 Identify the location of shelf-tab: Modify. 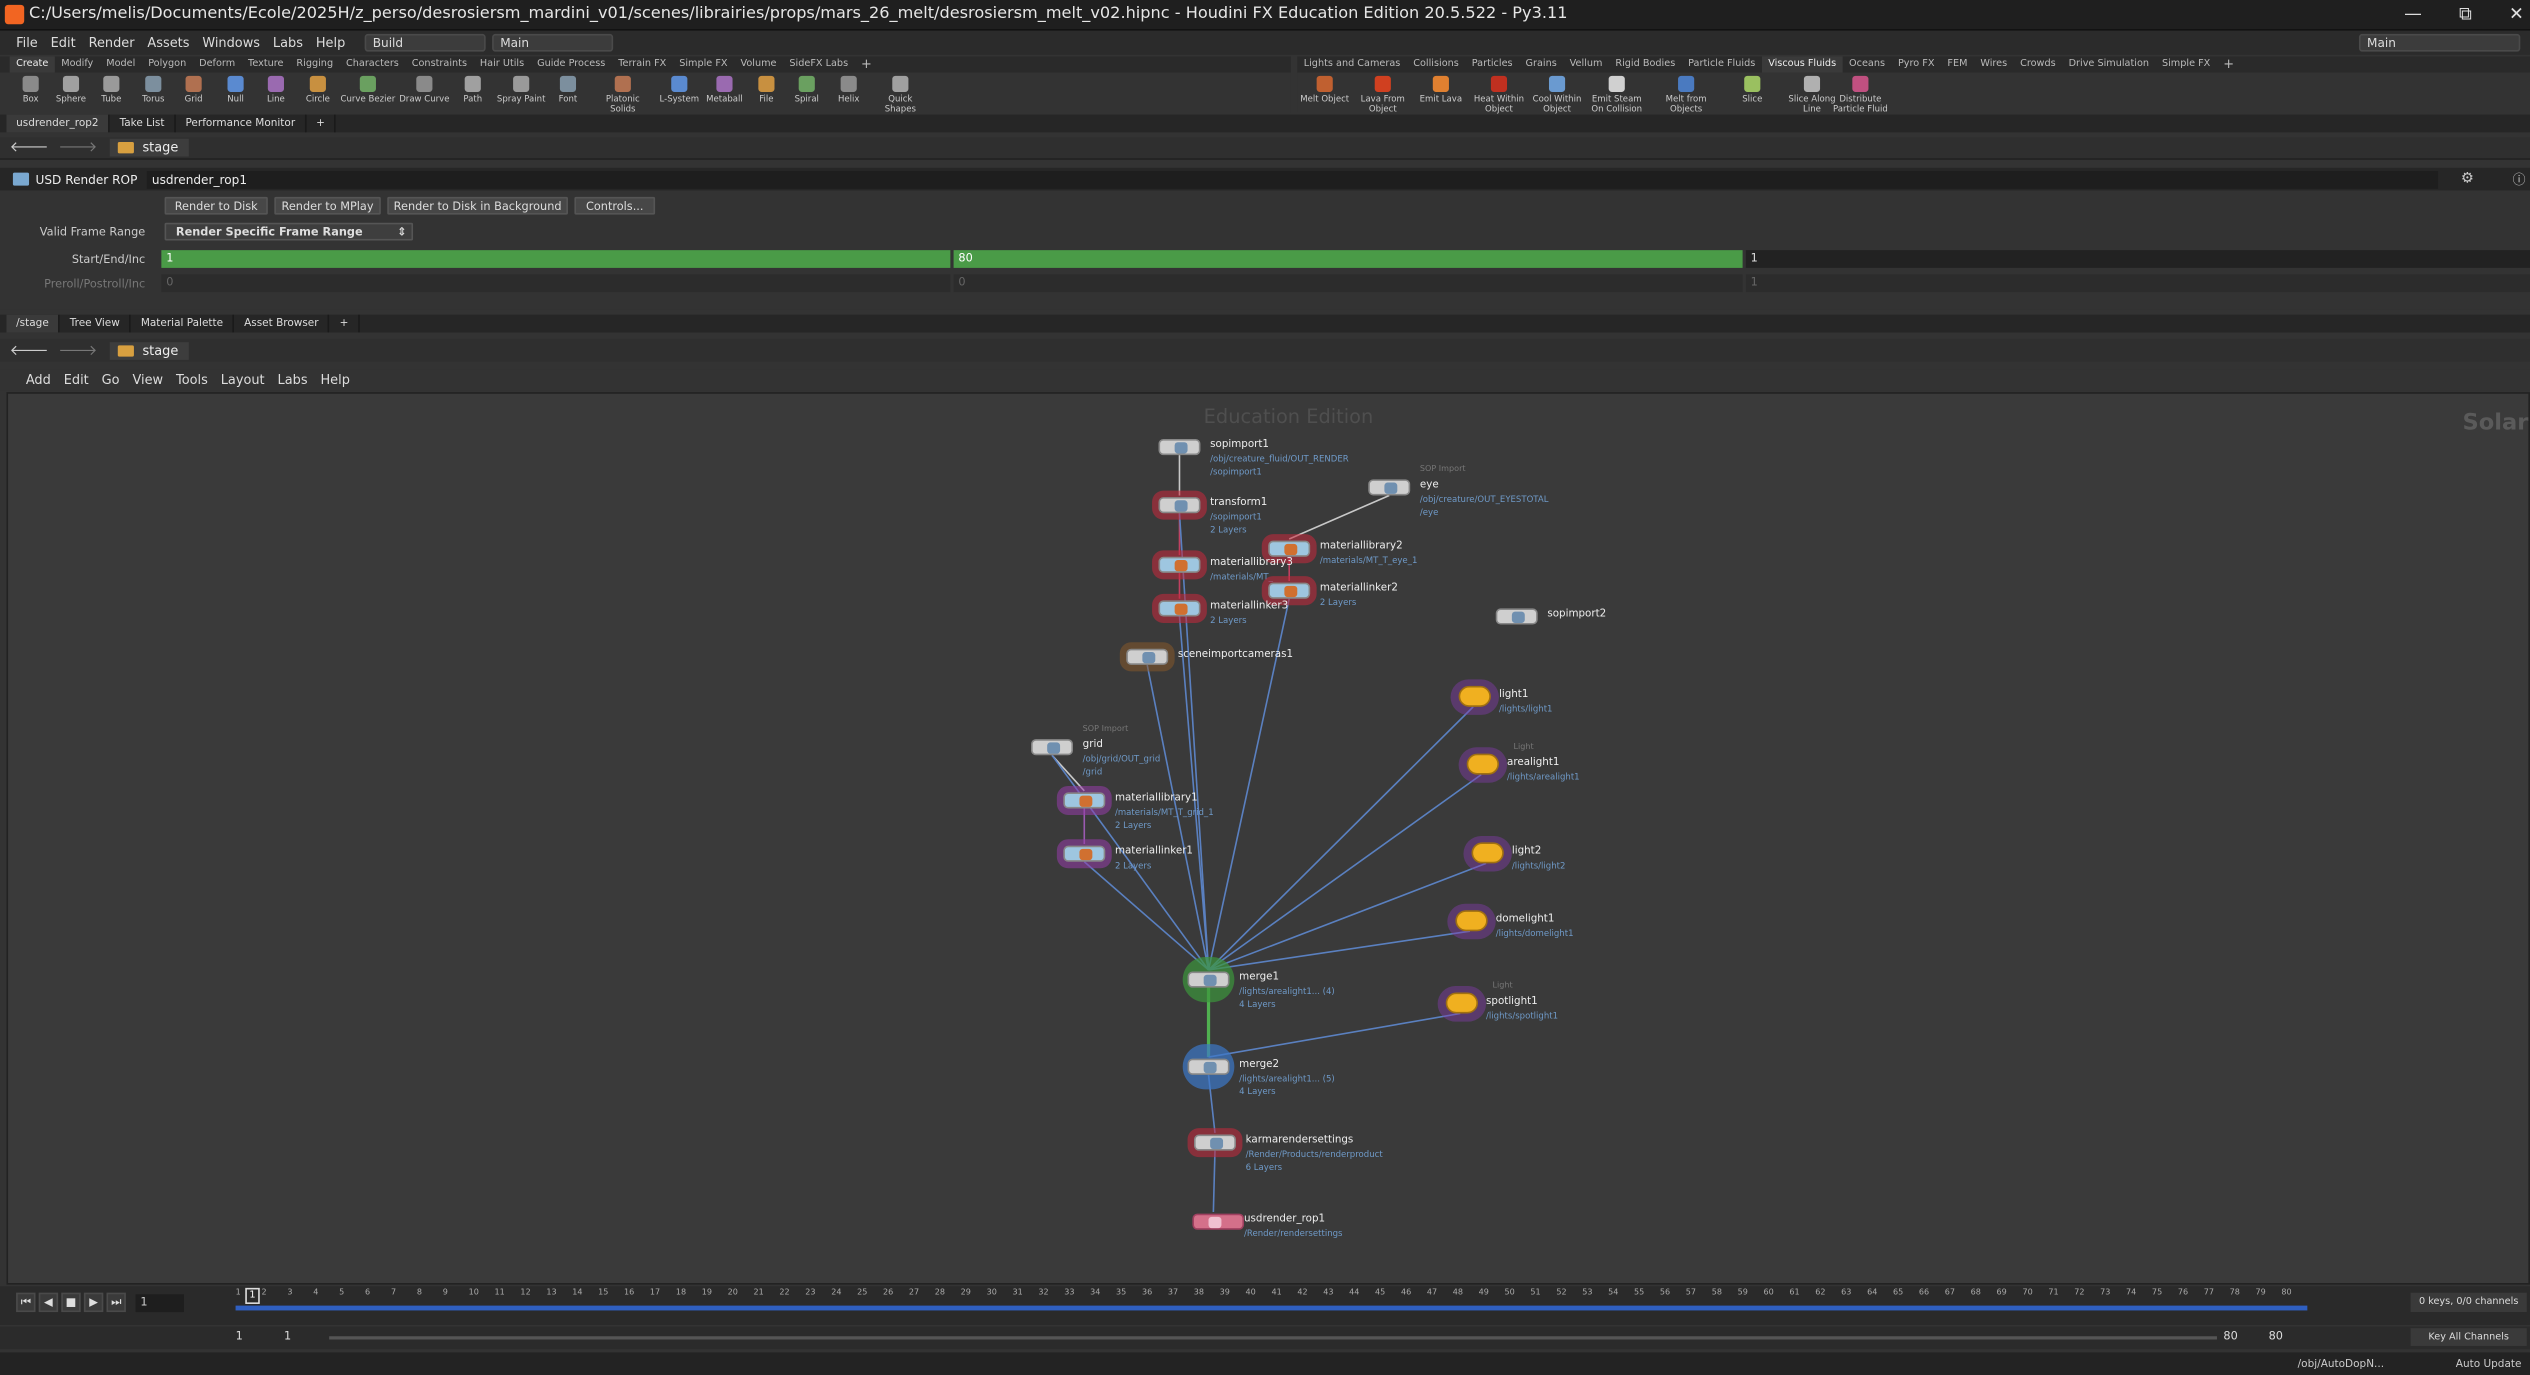
(77, 64).